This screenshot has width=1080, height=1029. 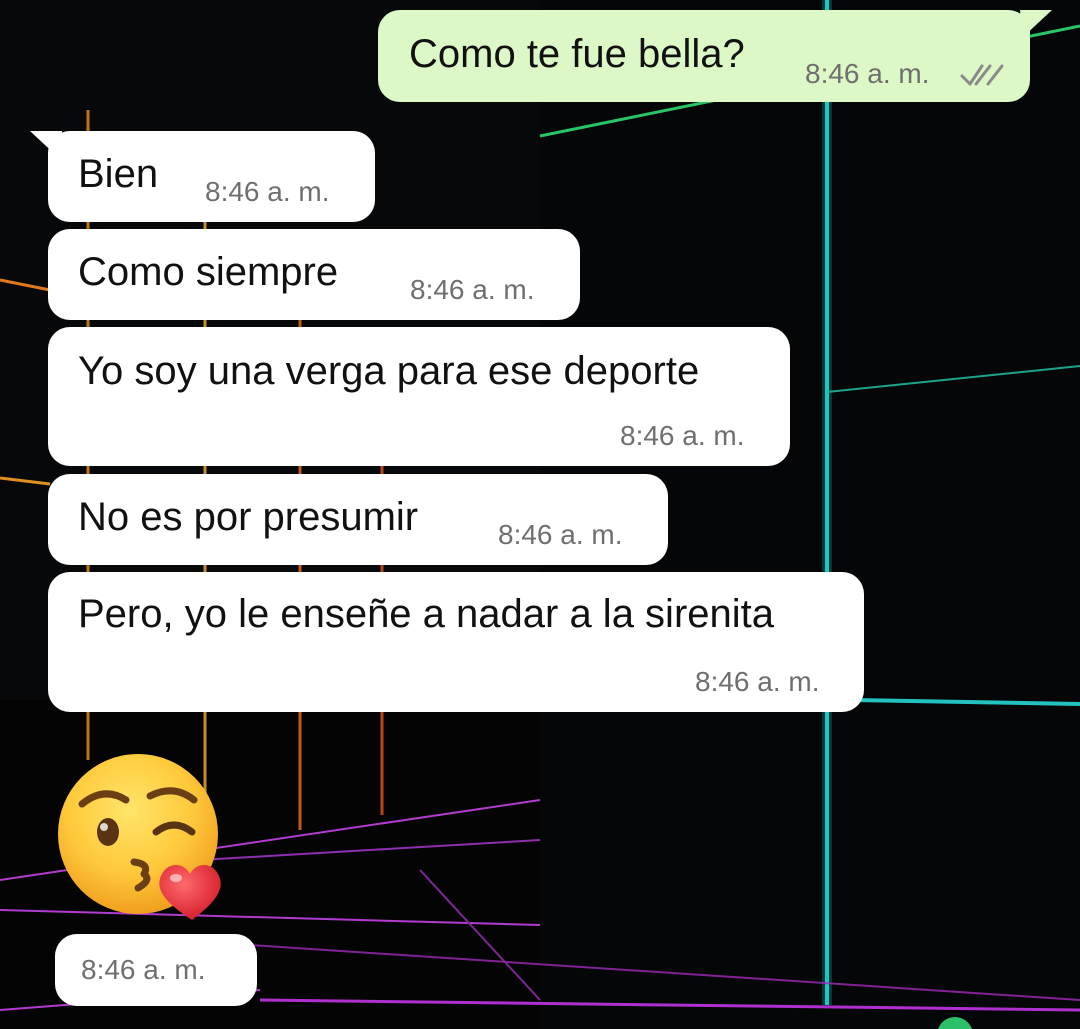 I want to click on message-text: No es por presumir, so click(x=248, y=517).